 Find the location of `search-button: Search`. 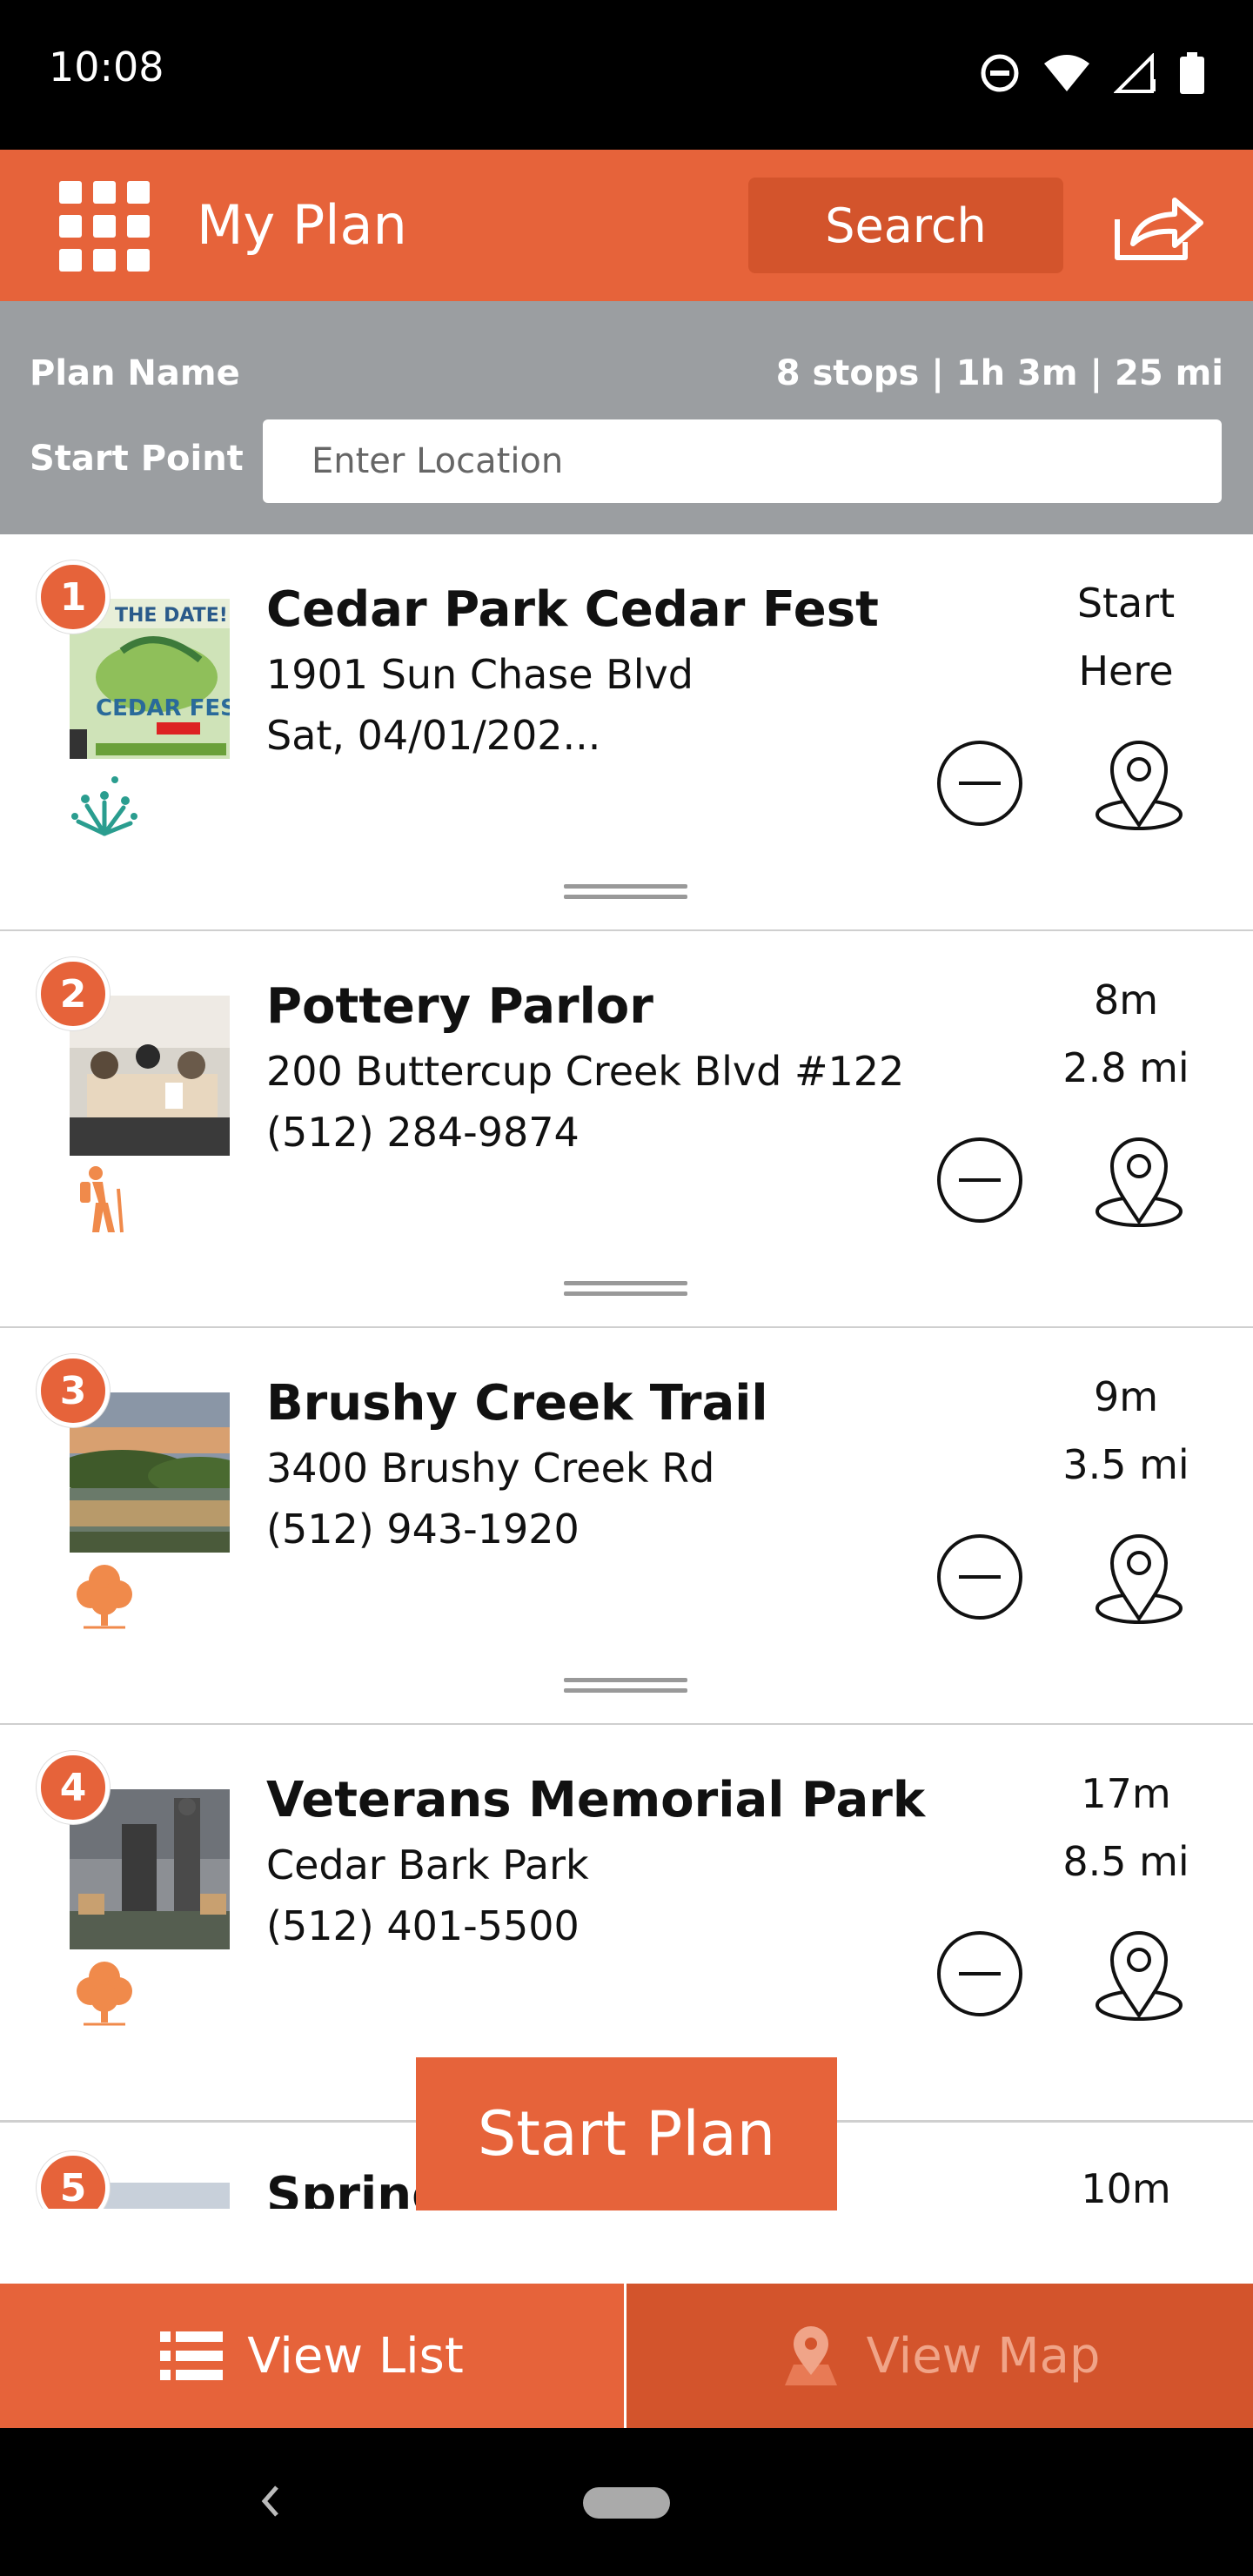

search-button: Search is located at coordinates (905, 226).